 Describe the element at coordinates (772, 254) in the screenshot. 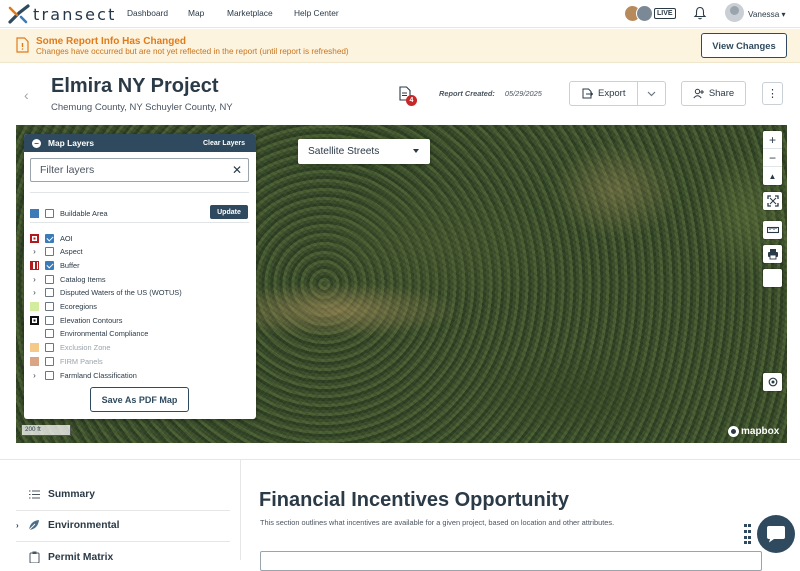

I see `print-button` at that location.